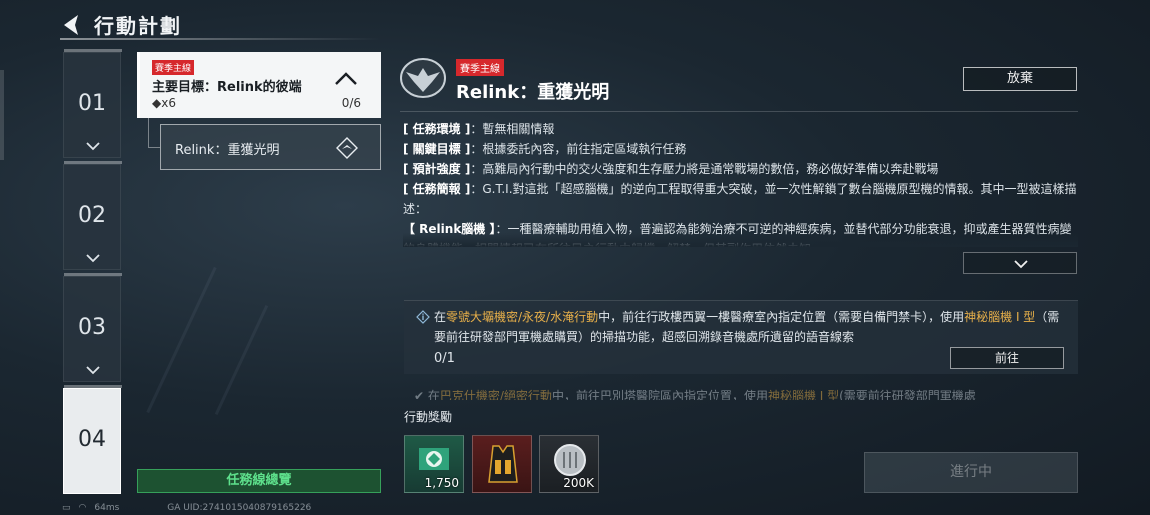 This screenshot has width=1150, height=515. What do you see at coordinates (1020, 79) in the screenshot?
I see `abandon-button: 放棄` at bounding box center [1020, 79].